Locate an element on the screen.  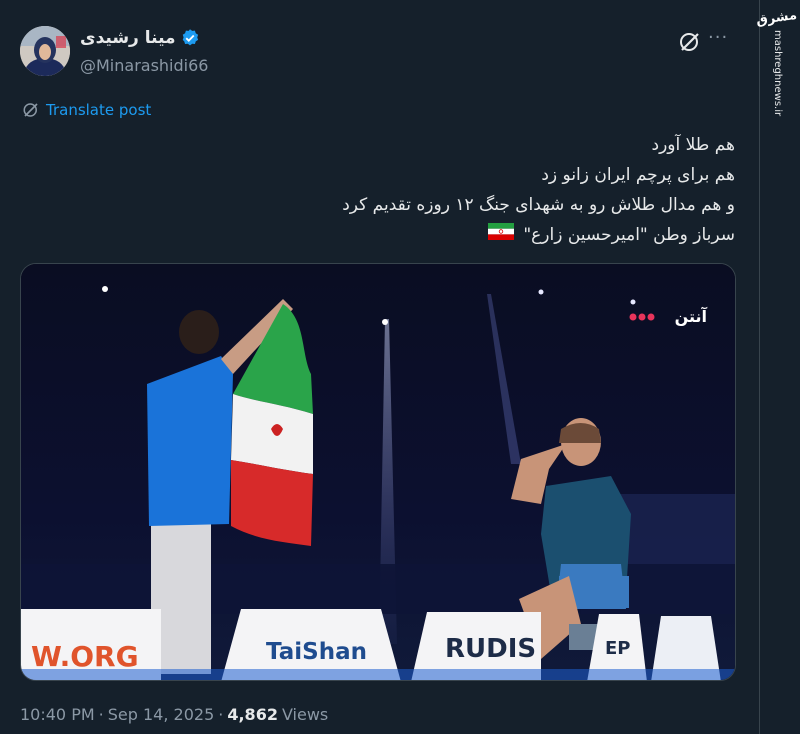
translate-post-link: Translate post is located at coordinates (86, 110).